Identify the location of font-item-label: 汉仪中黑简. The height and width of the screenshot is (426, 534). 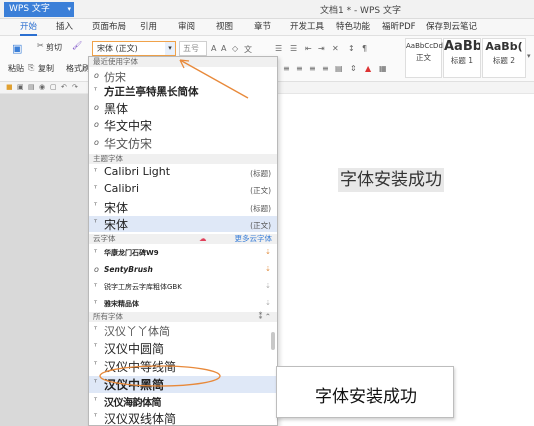
(134, 385).